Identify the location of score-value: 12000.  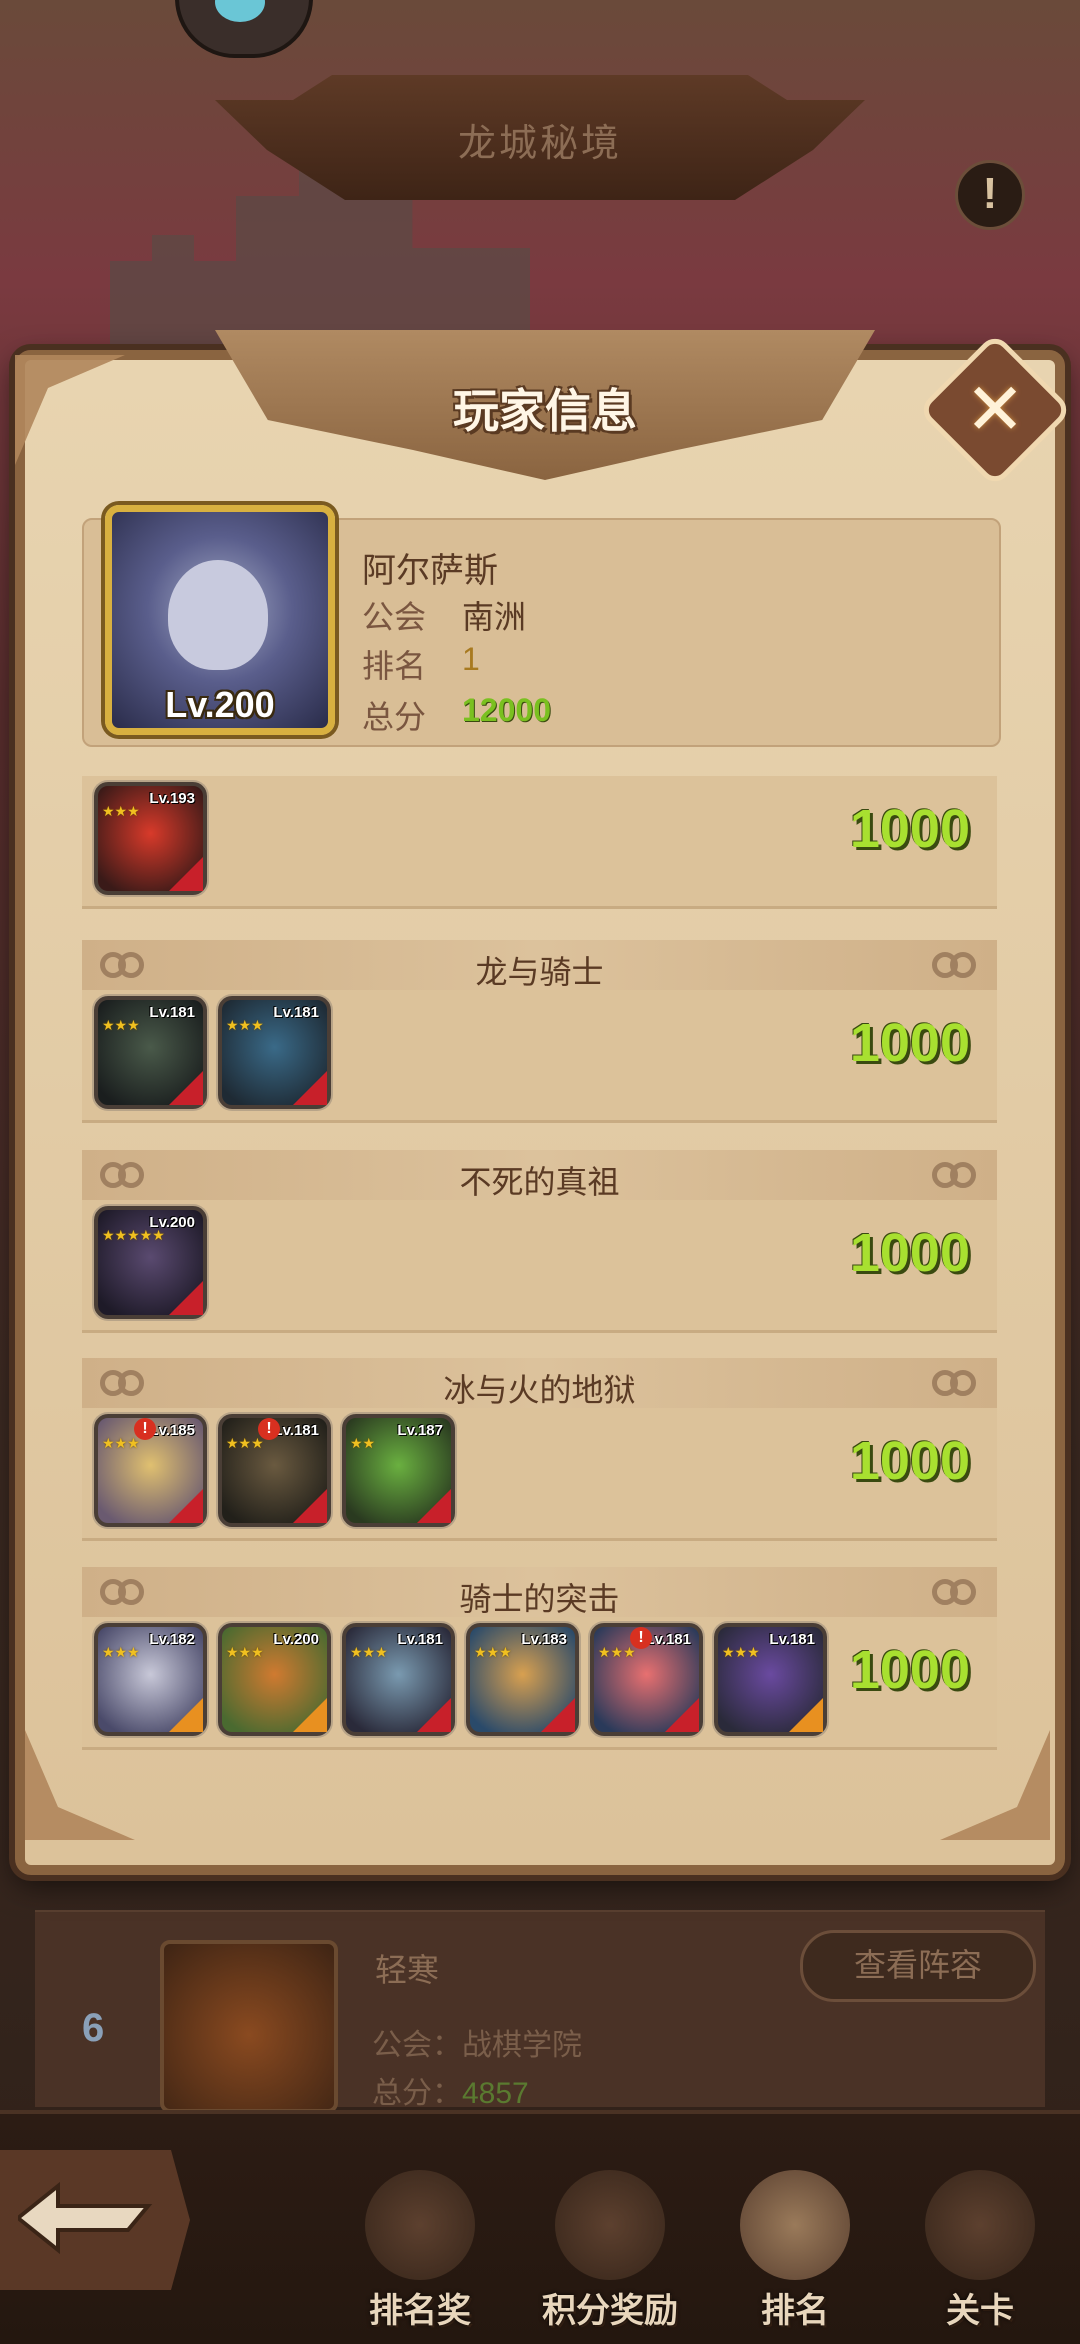
(506, 710).